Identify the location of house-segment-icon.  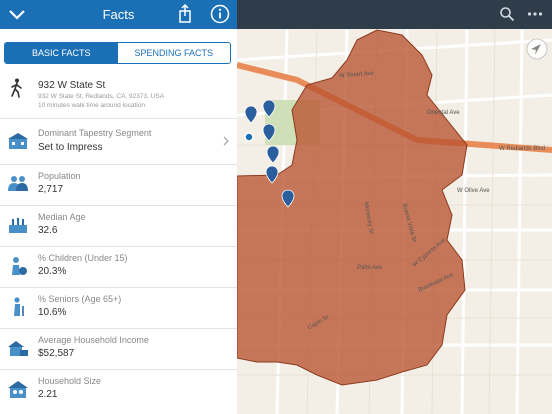
(18, 141).